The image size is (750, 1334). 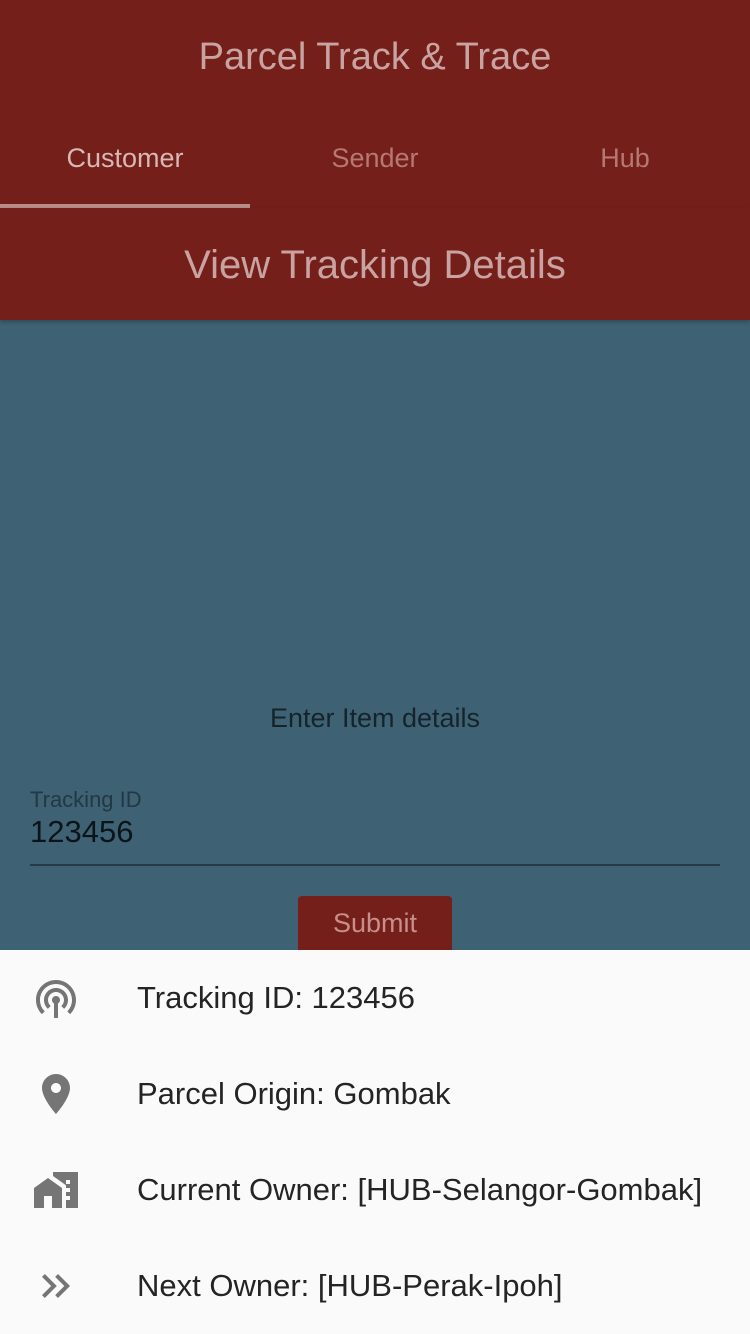 I want to click on app-title: Parcel Track & Trace, so click(x=375, y=57).